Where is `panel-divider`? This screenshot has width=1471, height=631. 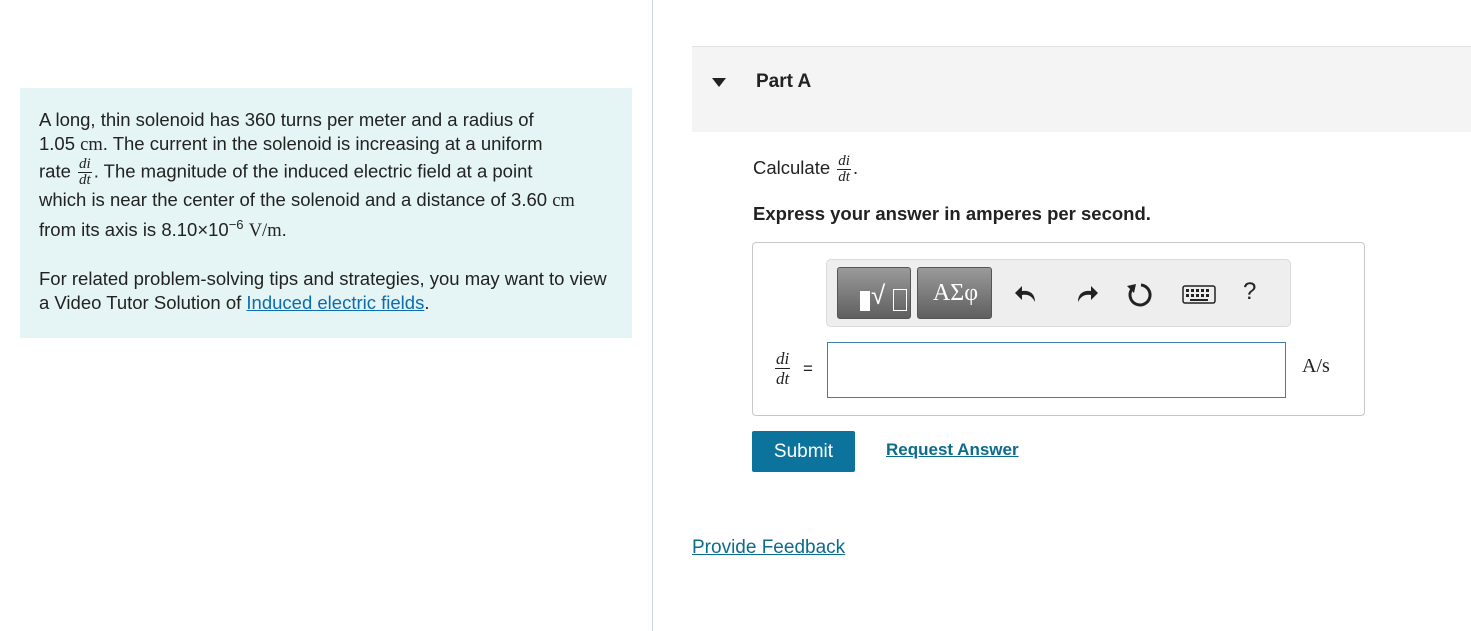
panel-divider is located at coordinates (652, 315).